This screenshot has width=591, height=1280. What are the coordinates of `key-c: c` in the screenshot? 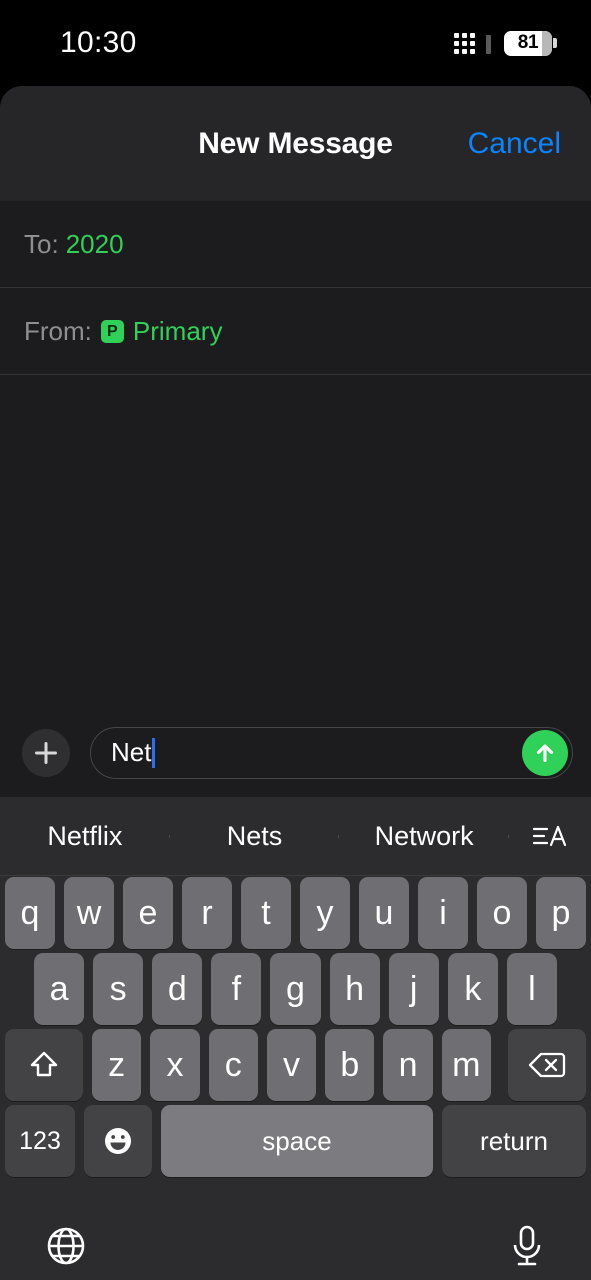 It's located at (233, 1065).